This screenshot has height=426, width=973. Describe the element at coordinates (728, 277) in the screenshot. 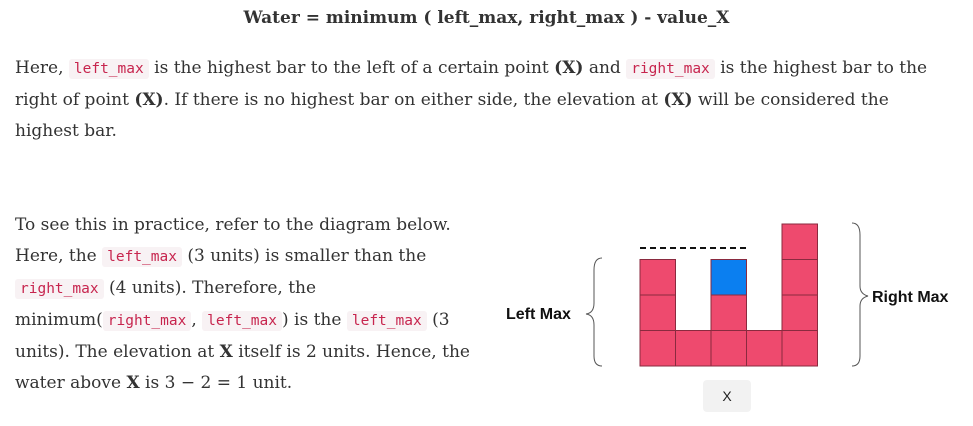

I see `water-unit` at that location.